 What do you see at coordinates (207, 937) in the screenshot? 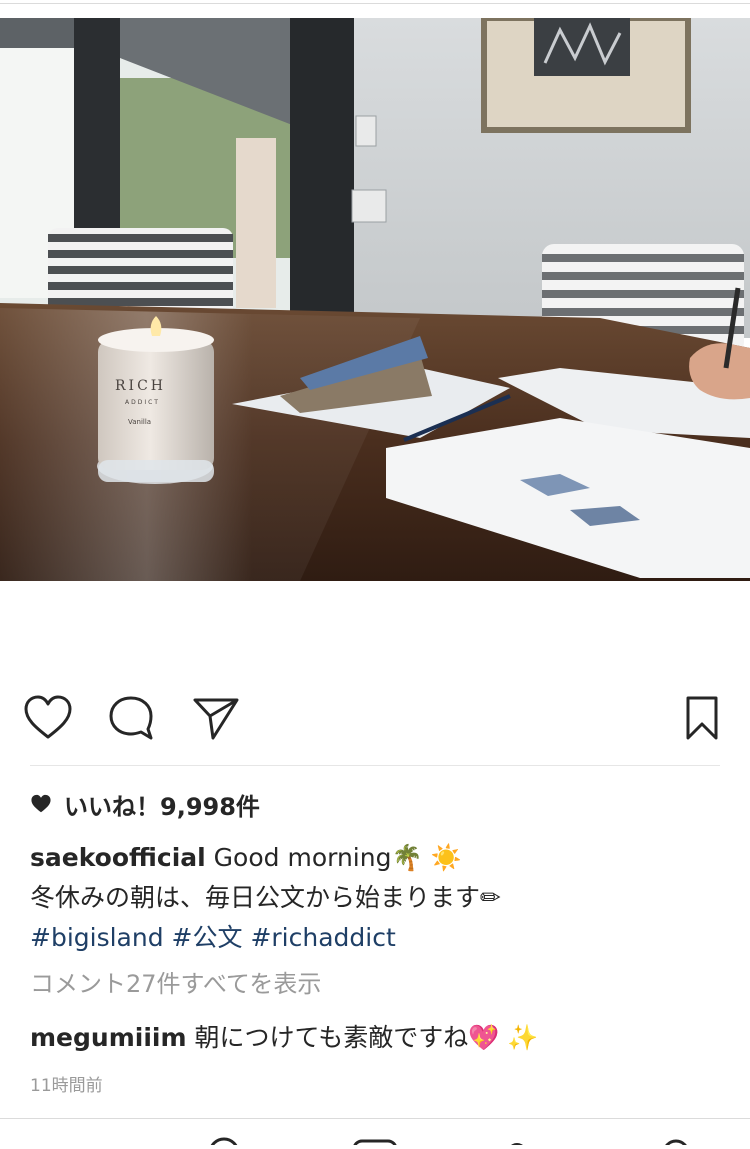
I see `hashtag-link: #公文` at bounding box center [207, 937].